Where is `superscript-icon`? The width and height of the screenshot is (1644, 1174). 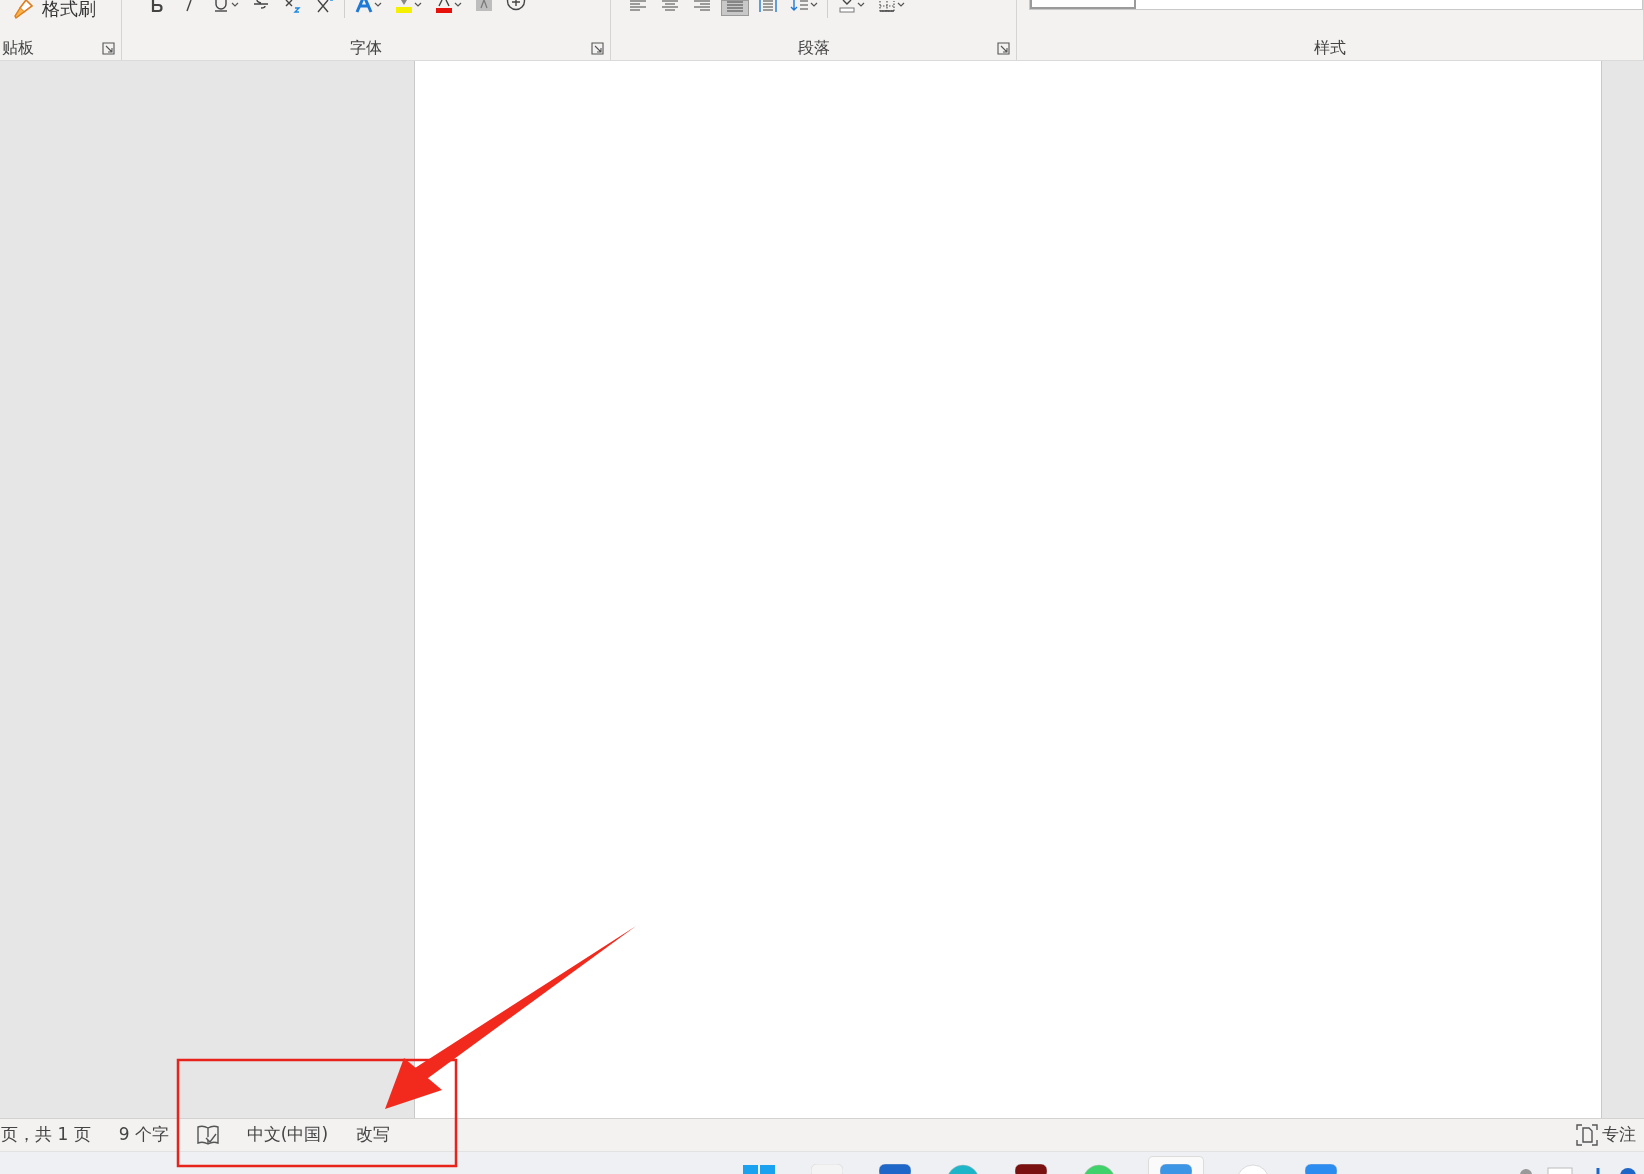
superscript-icon is located at coordinates (325, 7).